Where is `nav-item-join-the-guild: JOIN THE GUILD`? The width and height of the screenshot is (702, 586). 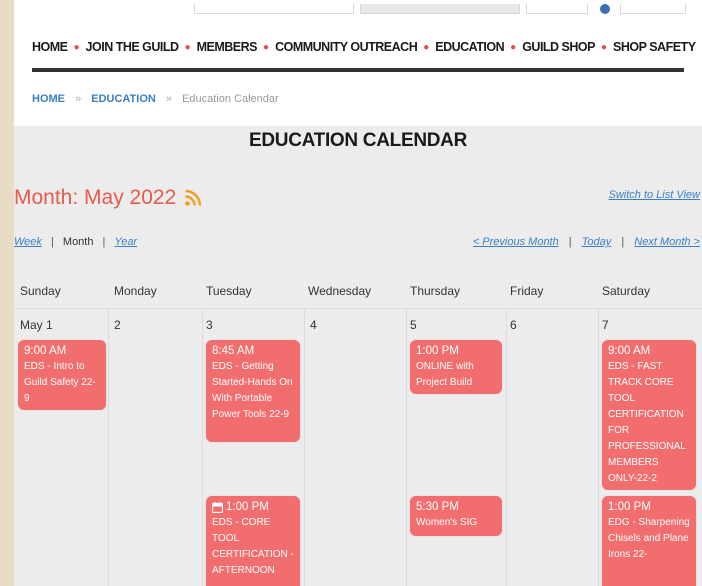
nav-item-join-the-guild: JOIN THE GUILD is located at coordinates (133, 47).